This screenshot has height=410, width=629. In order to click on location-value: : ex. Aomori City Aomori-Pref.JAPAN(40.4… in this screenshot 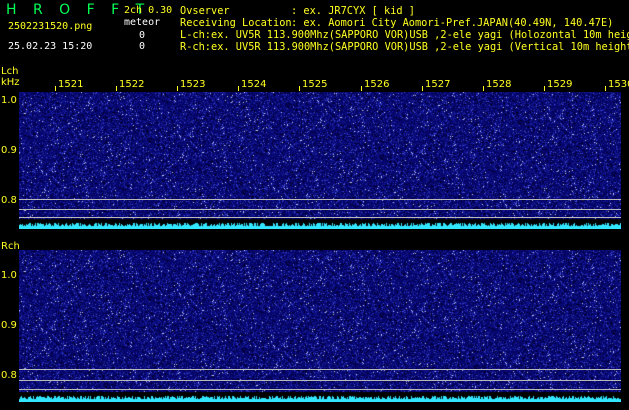, I will do `click(452, 23)`.